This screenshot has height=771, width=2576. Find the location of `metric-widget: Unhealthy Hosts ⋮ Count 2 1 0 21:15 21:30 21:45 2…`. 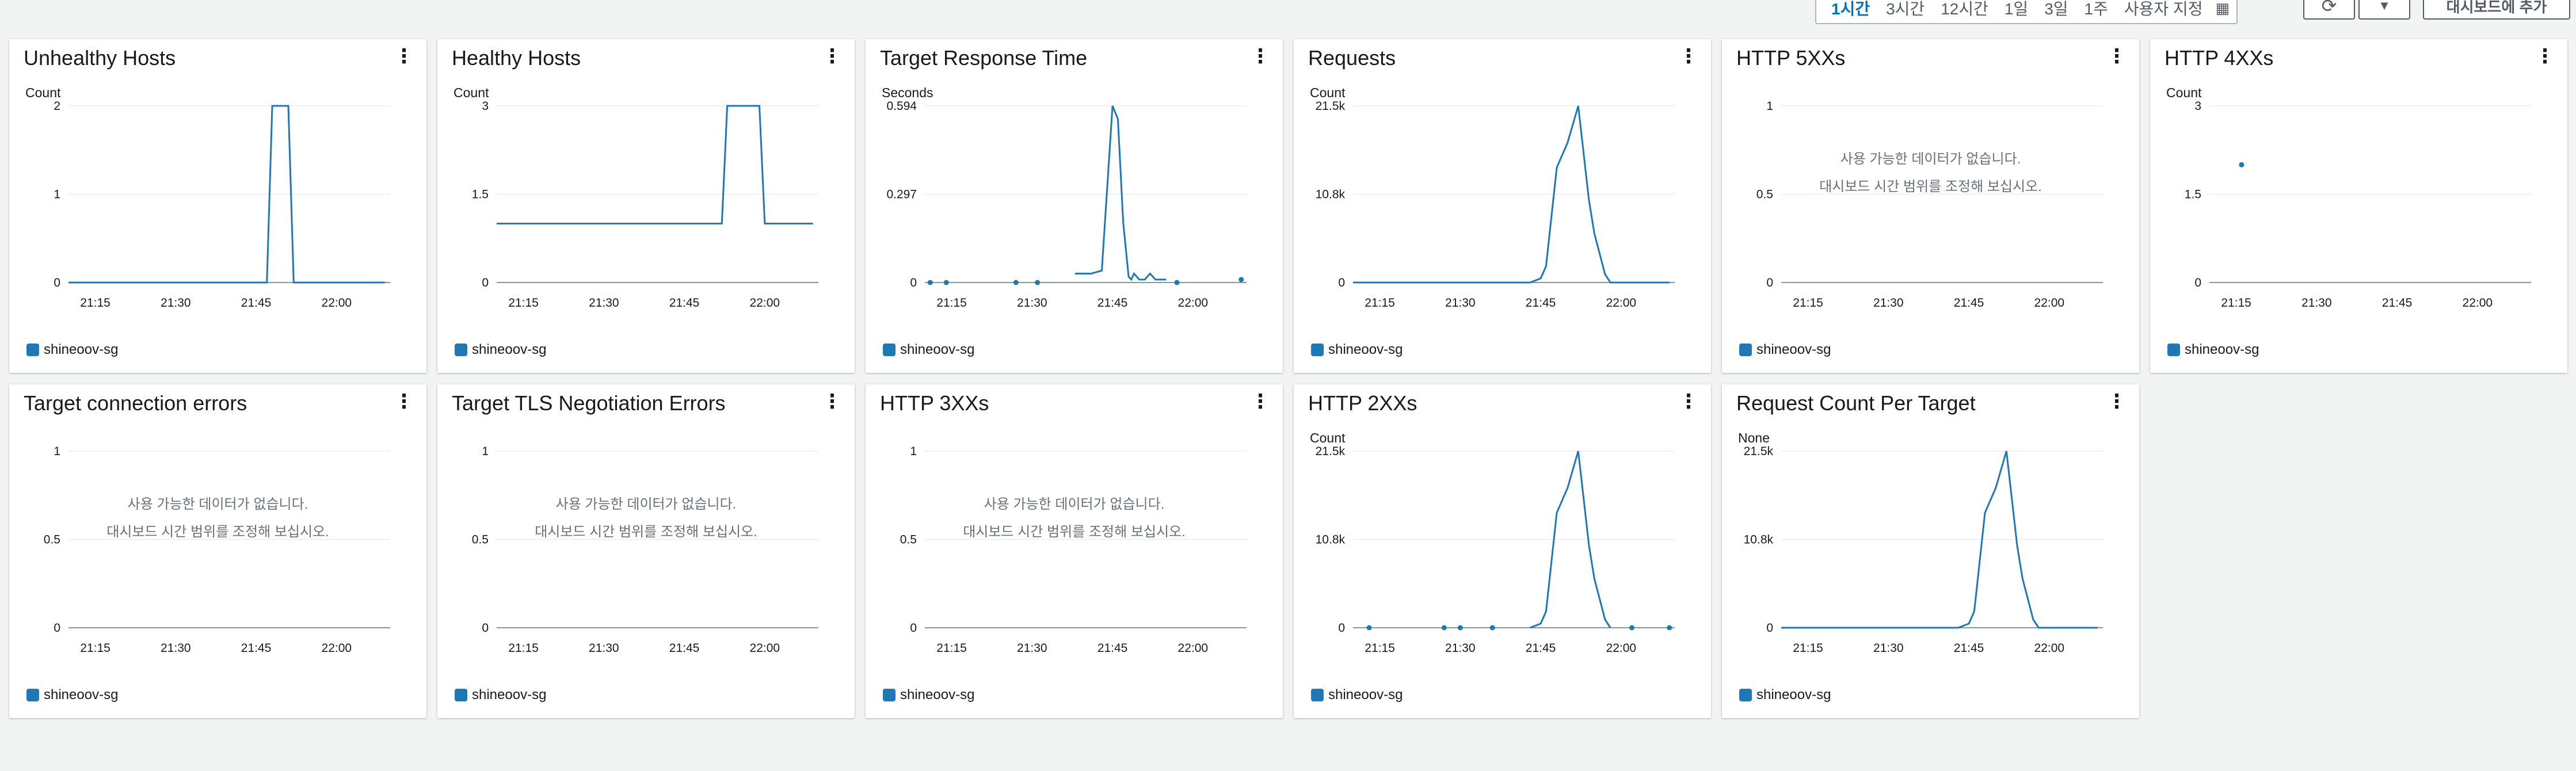

metric-widget: Unhealthy Hosts ⋮ Count 2 1 0 21:15 21:30 21:45 2… is located at coordinates (217, 206).